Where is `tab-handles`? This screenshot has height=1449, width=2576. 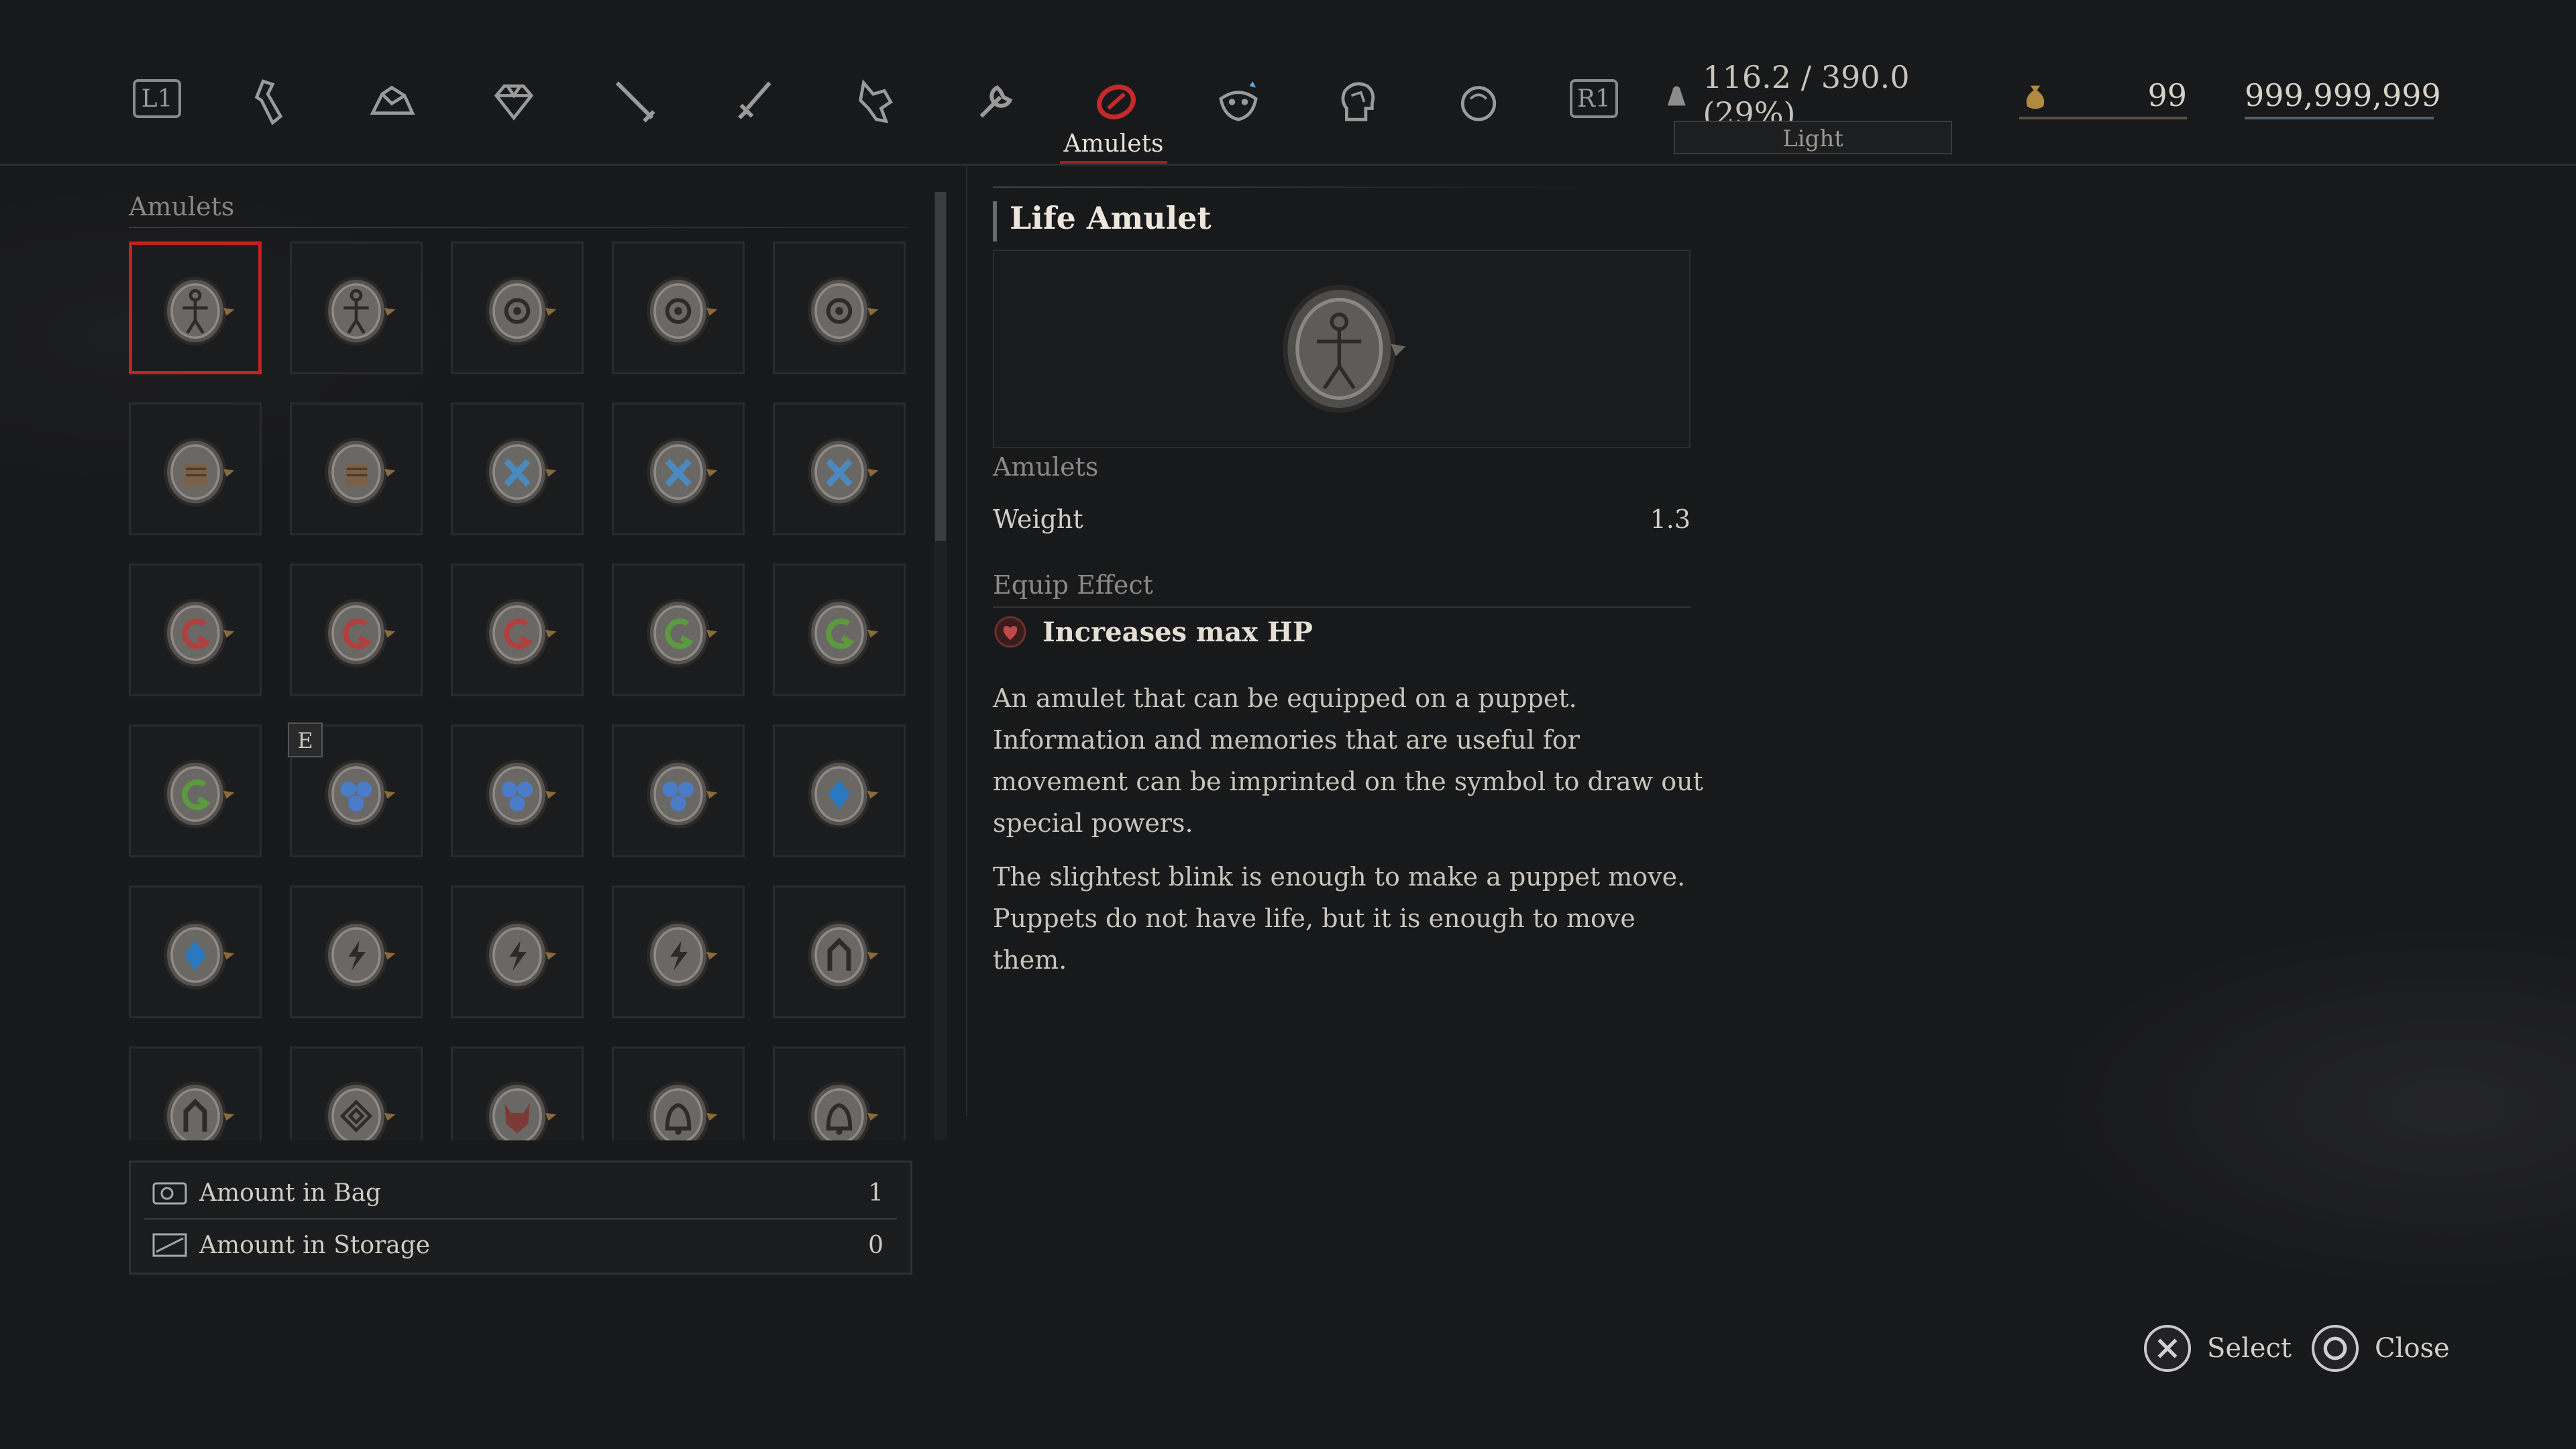 tab-handles is located at coordinates (755, 102).